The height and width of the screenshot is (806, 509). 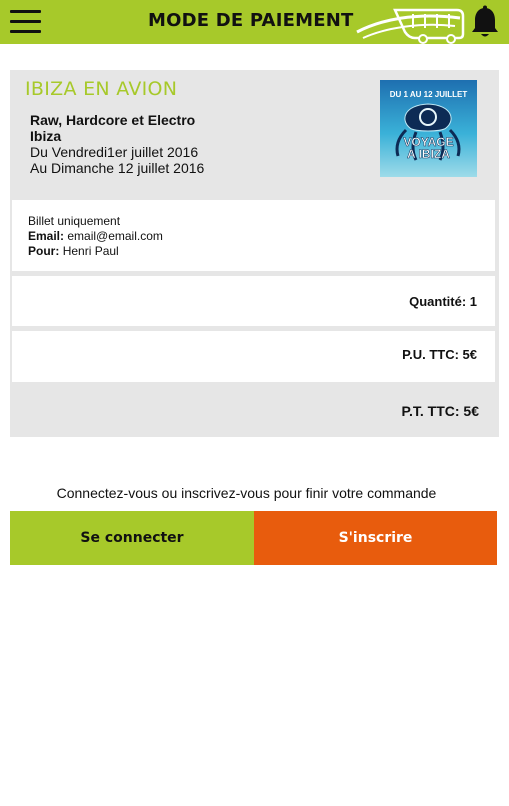 I want to click on email-value: email@email.com, so click(x=115, y=236).